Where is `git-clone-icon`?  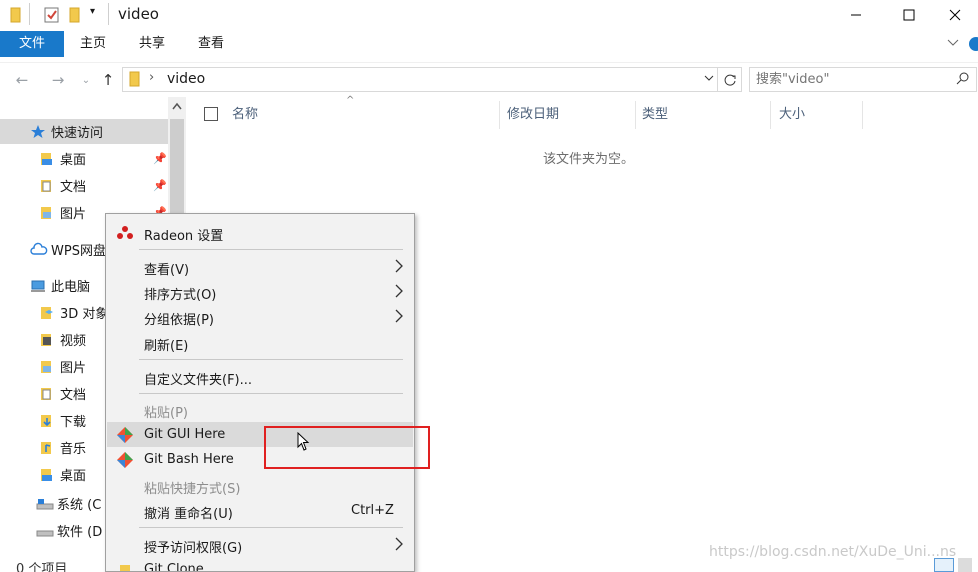 git-clone-icon is located at coordinates (125, 566).